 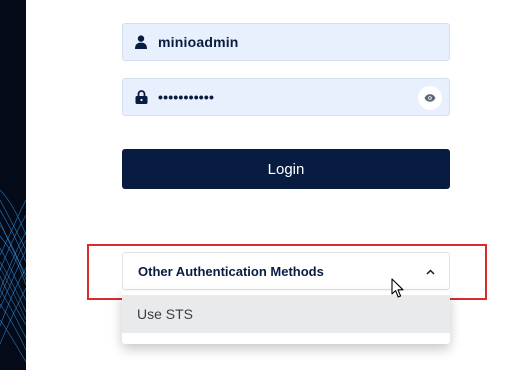 I want to click on login-button: Login, so click(x=286, y=169).